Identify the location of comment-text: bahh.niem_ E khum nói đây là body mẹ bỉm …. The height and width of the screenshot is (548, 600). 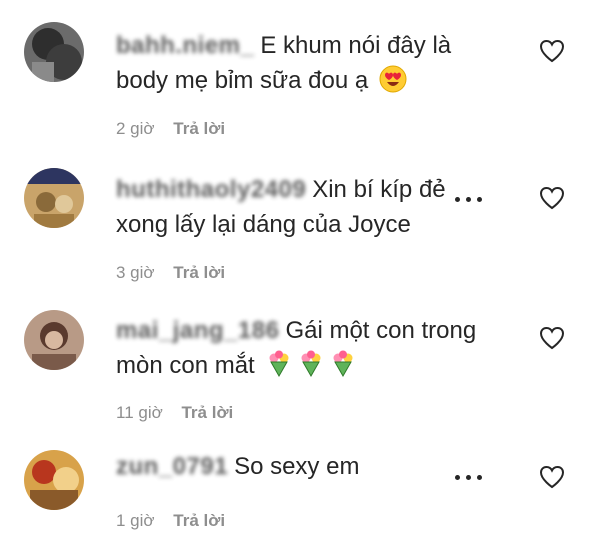
(296, 63).